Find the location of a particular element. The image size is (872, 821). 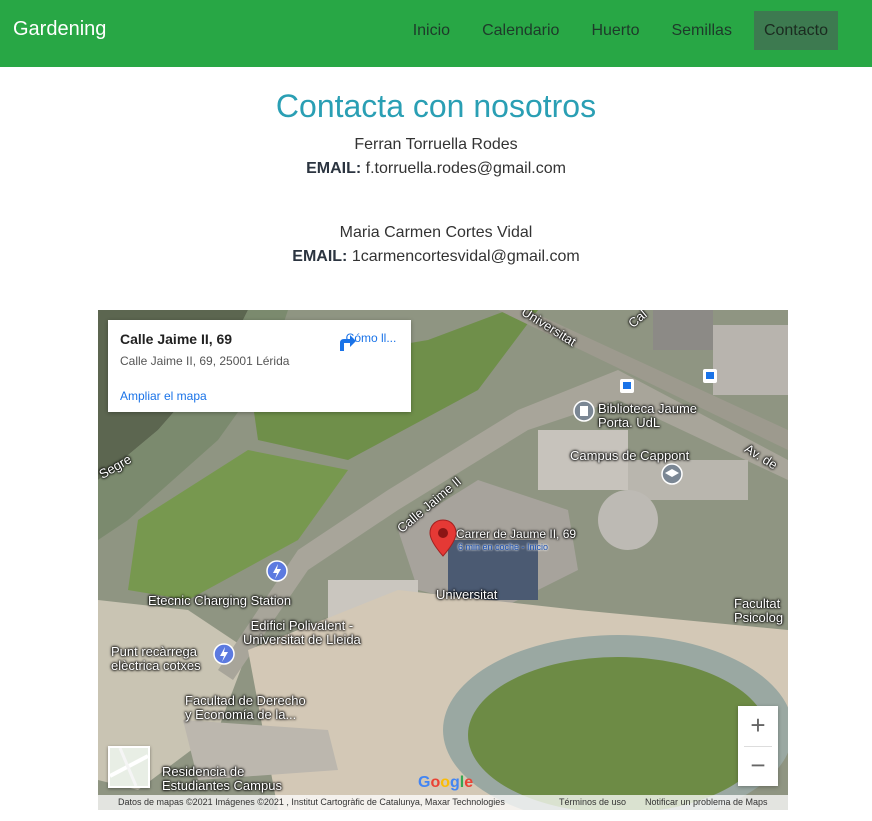

map-thumbnail-icon is located at coordinates (129, 767).